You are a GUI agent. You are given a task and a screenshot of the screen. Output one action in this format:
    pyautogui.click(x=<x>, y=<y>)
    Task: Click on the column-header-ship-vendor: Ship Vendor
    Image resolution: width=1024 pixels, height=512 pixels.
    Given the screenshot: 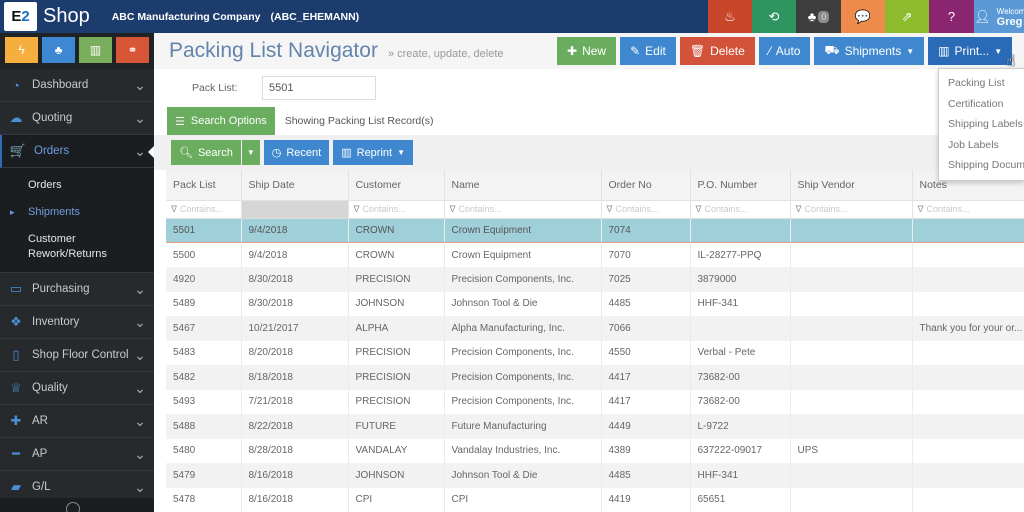 What is the action you would take?
    pyautogui.click(x=851, y=185)
    